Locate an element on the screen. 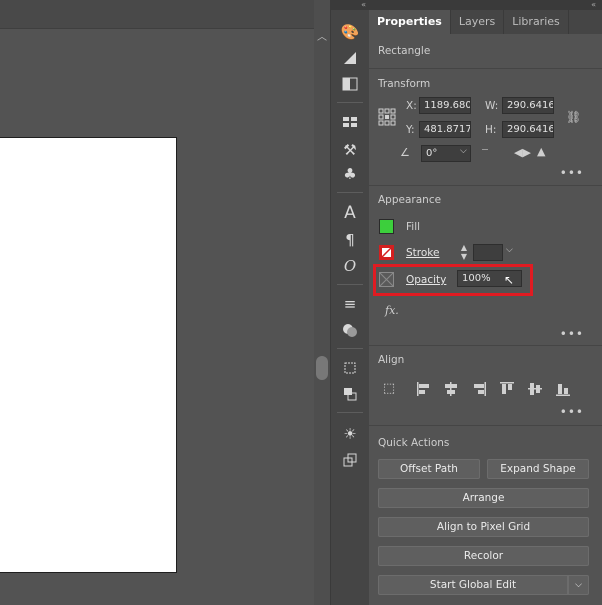 The height and width of the screenshot is (605, 602). stroke-weight-input is located at coordinates (488, 252).